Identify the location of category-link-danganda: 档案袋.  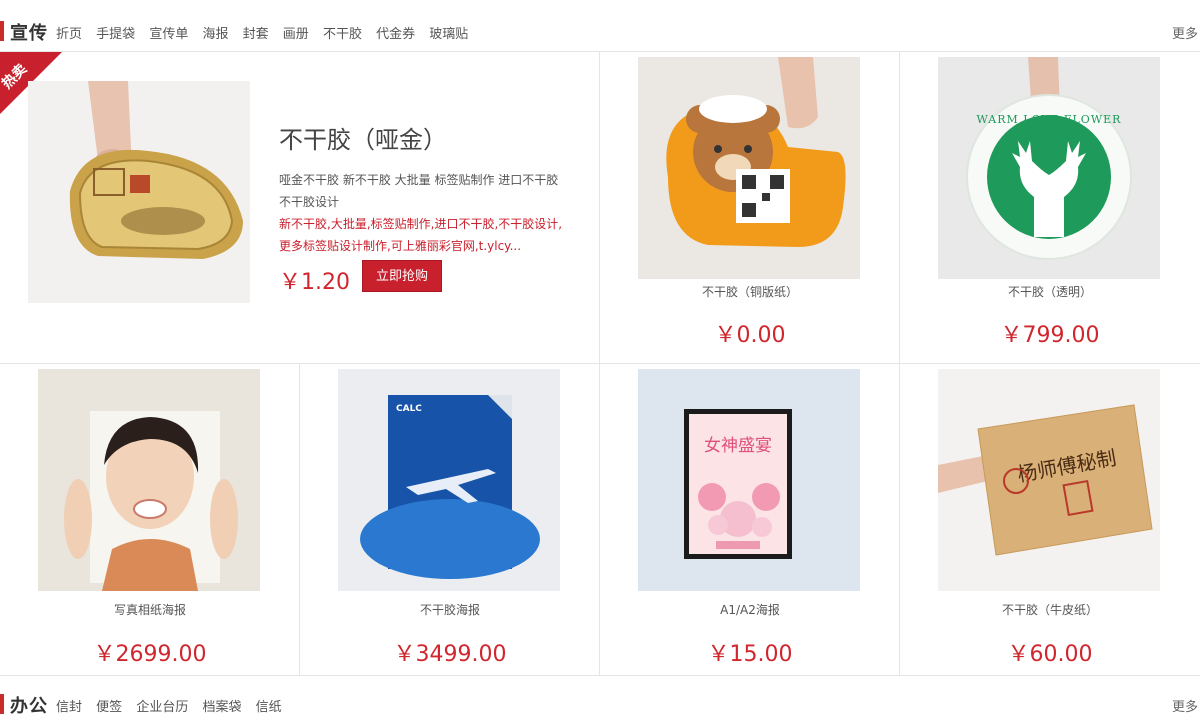
(221, 707).